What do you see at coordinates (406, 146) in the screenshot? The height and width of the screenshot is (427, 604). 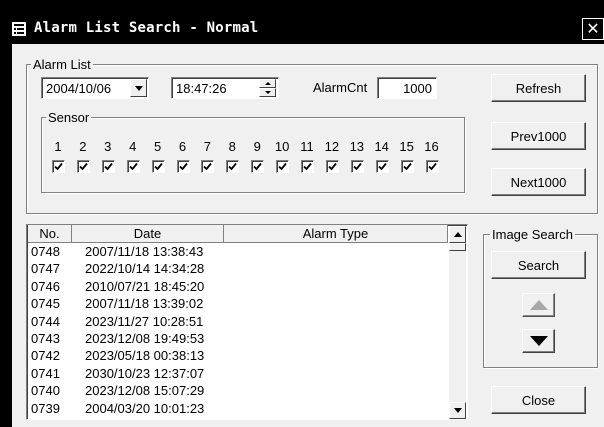 I see `sensor-number-15: 15` at bounding box center [406, 146].